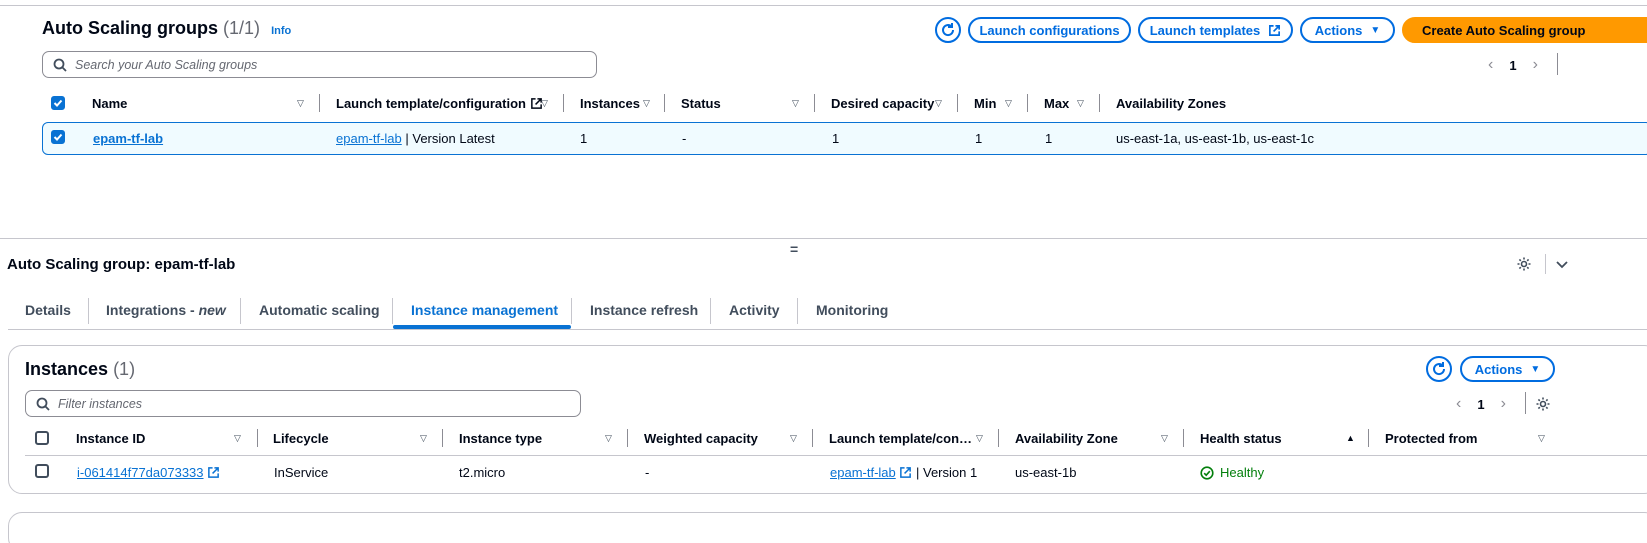  Describe the element at coordinates (1439, 369) in the screenshot. I see `instances-refresh-button` at that location.